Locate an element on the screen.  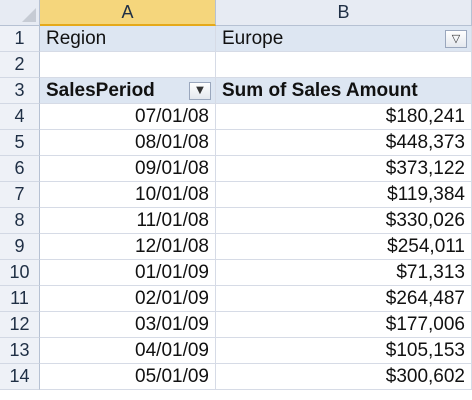
dropdown-arrow-icon: ▼ is located at coordinates (200, 90).